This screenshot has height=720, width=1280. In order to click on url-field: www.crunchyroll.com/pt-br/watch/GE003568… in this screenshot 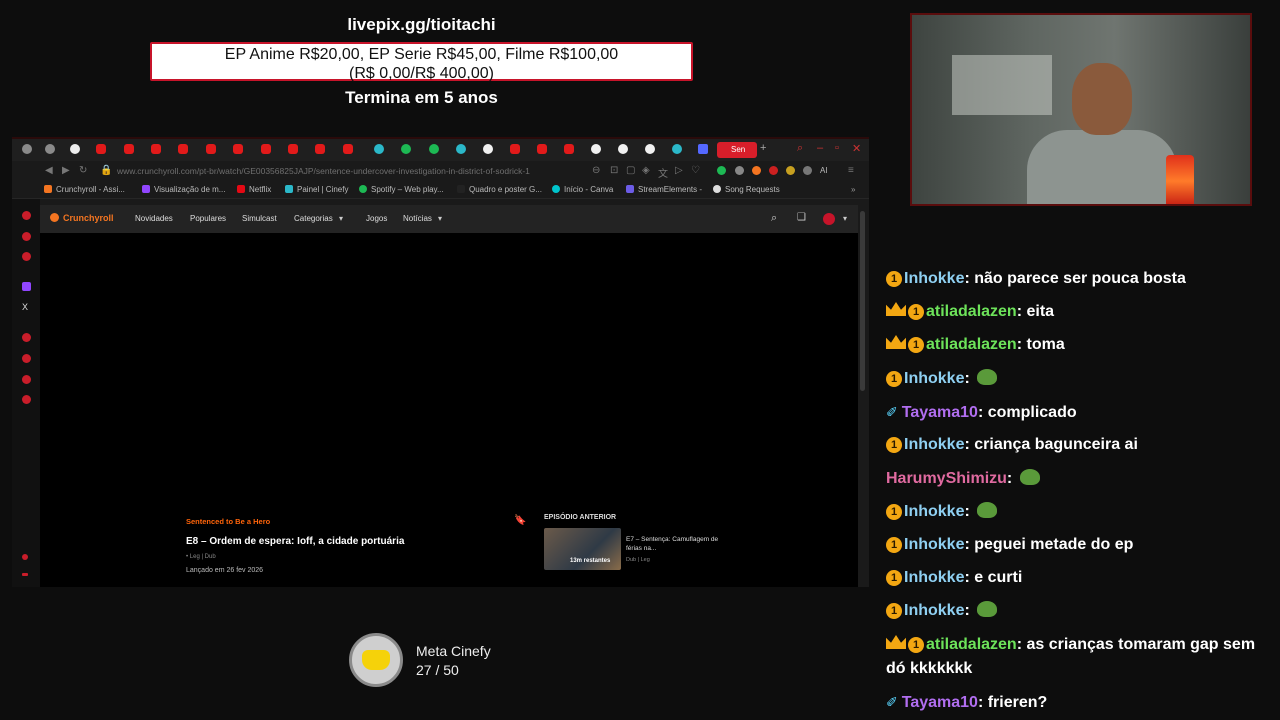, I will do `click(323, 171)`.